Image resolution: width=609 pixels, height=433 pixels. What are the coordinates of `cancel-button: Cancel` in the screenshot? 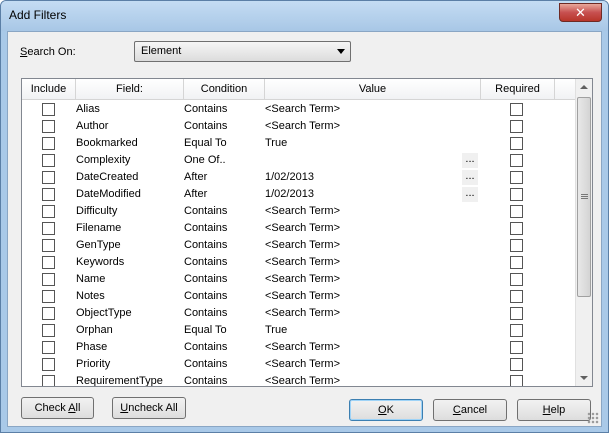 It's located at (470, 410).